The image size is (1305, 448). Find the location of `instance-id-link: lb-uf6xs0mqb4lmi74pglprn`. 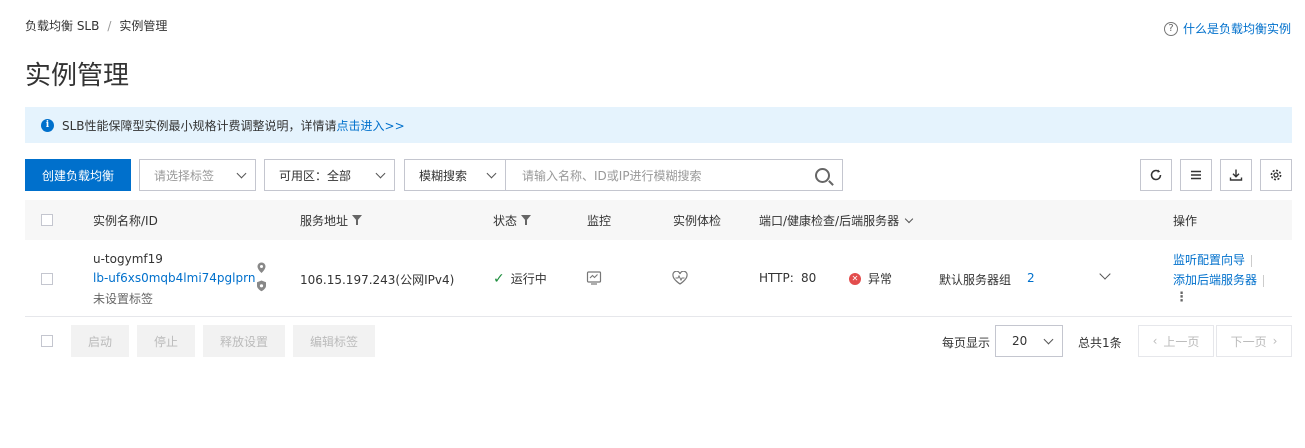

instance-id-link: lb-uf6xs0mqb4lmi74pglprn is located at coordinates (174, 278).